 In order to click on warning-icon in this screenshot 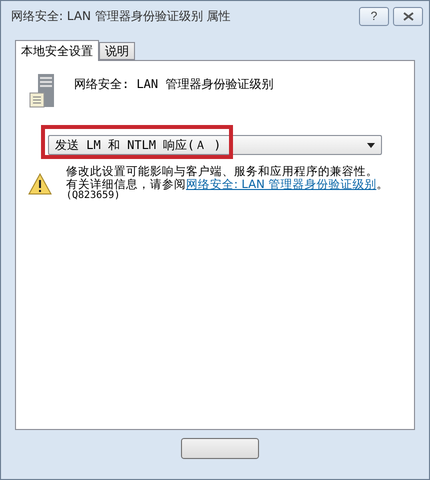, I will do `click(40, 184)`.